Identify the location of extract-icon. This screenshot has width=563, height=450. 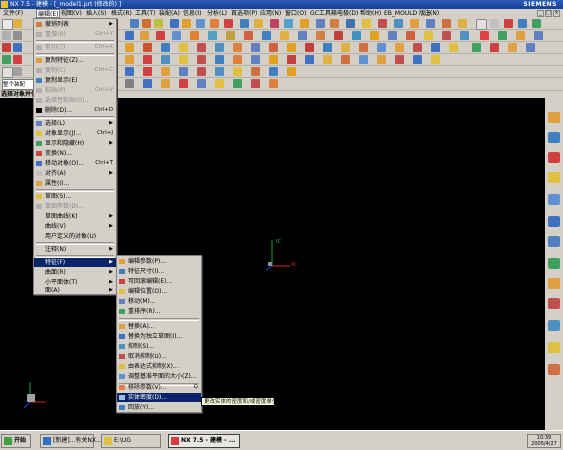
(129, 47).